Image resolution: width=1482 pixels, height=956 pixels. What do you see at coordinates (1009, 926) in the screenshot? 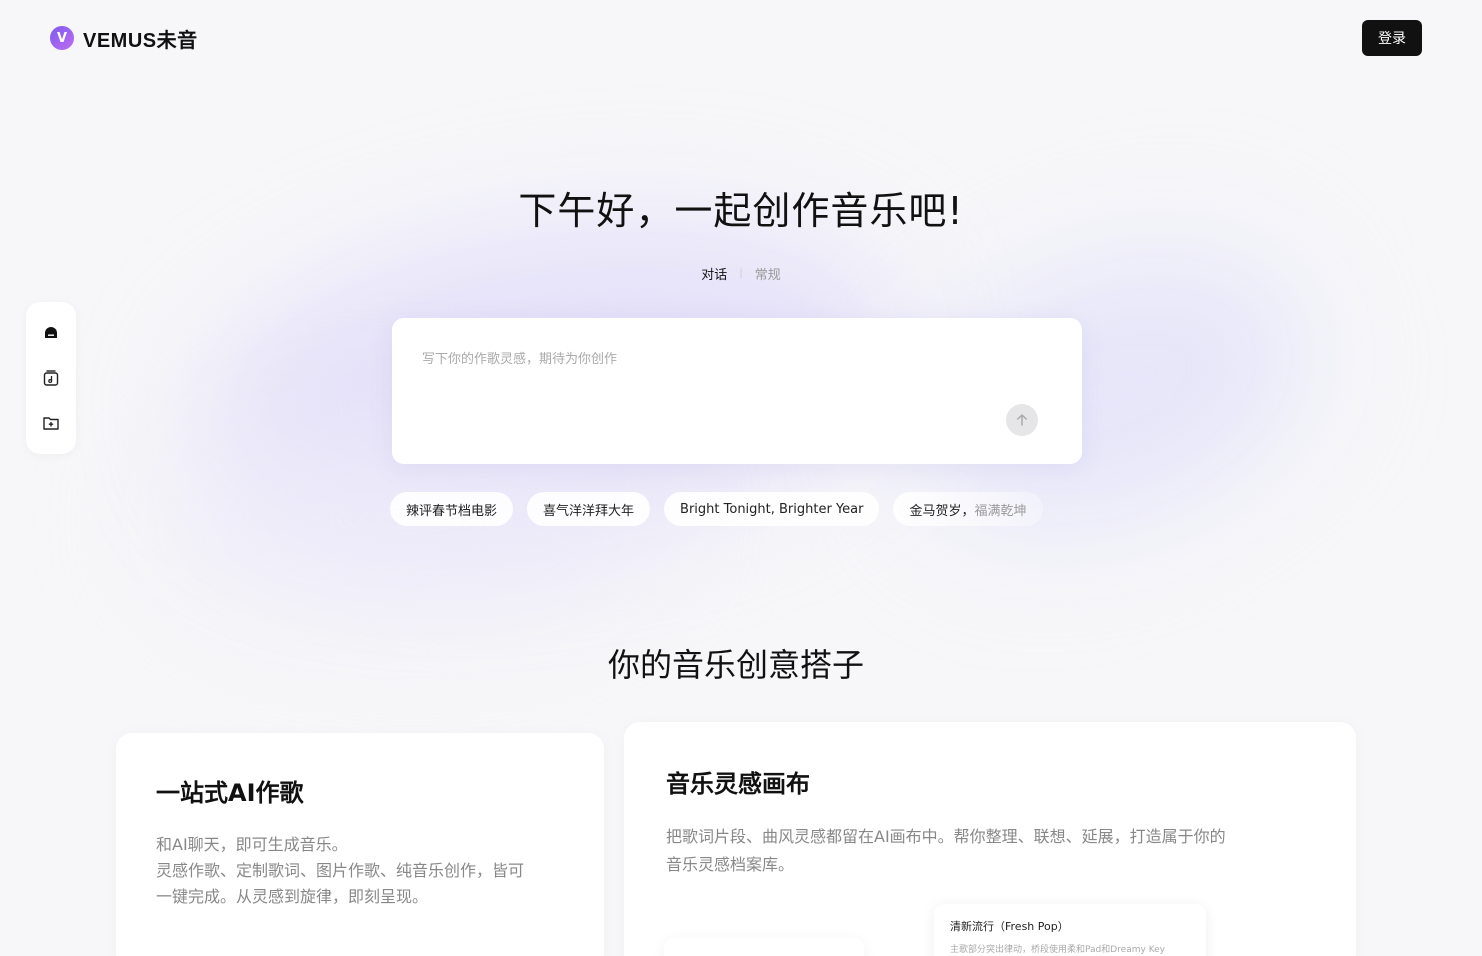
I see `canvas-preview-title: 清新流行（Fresh Pop）` at bounding box center [1009, 926].